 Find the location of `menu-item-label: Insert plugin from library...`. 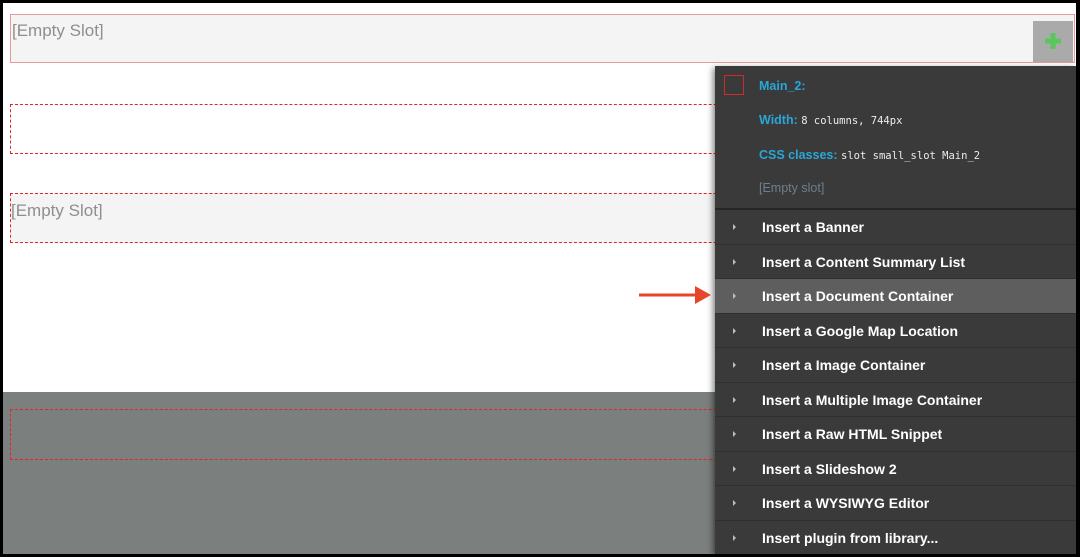

menu-item-label: Insert plugin from library... is located at coordinates (850, 537).